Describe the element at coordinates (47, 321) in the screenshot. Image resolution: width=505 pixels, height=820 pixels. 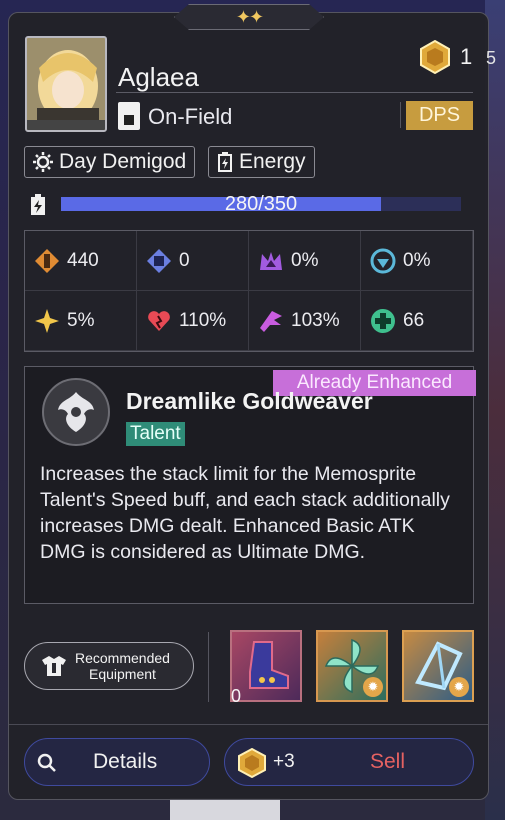
I see `star-burst-icon` at that location.